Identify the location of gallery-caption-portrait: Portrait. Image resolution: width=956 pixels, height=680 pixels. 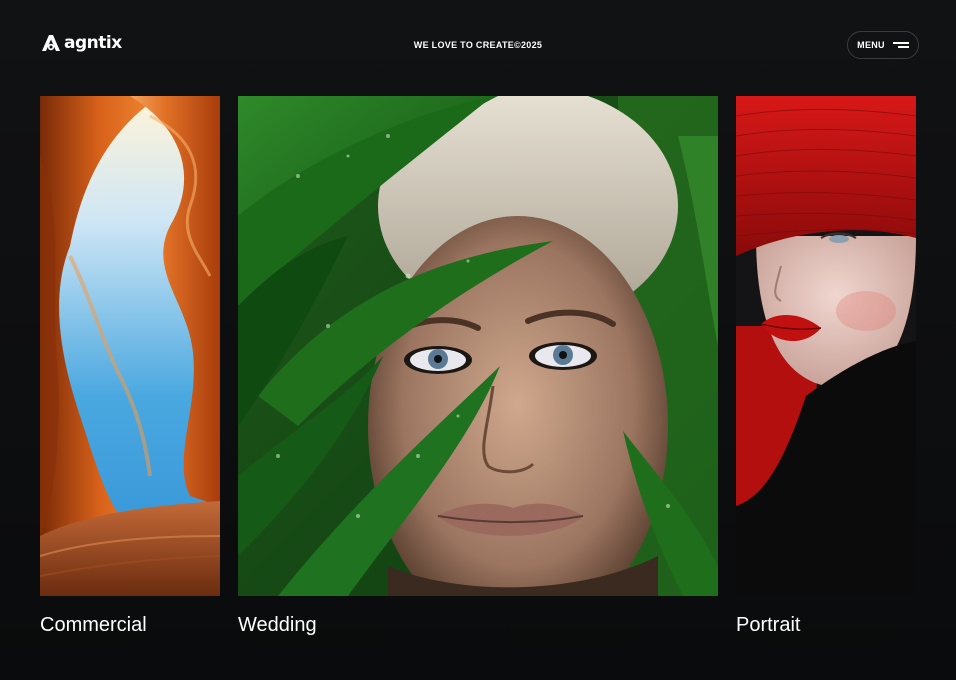
(768, 625).